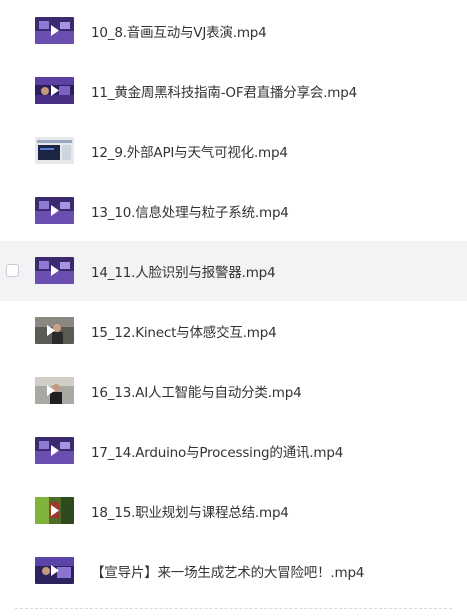  Describe the element at coordinates (189, 153) in the screenshot. I see `file-name: 12_9.外部API与天气可视化.mp4` at that location.